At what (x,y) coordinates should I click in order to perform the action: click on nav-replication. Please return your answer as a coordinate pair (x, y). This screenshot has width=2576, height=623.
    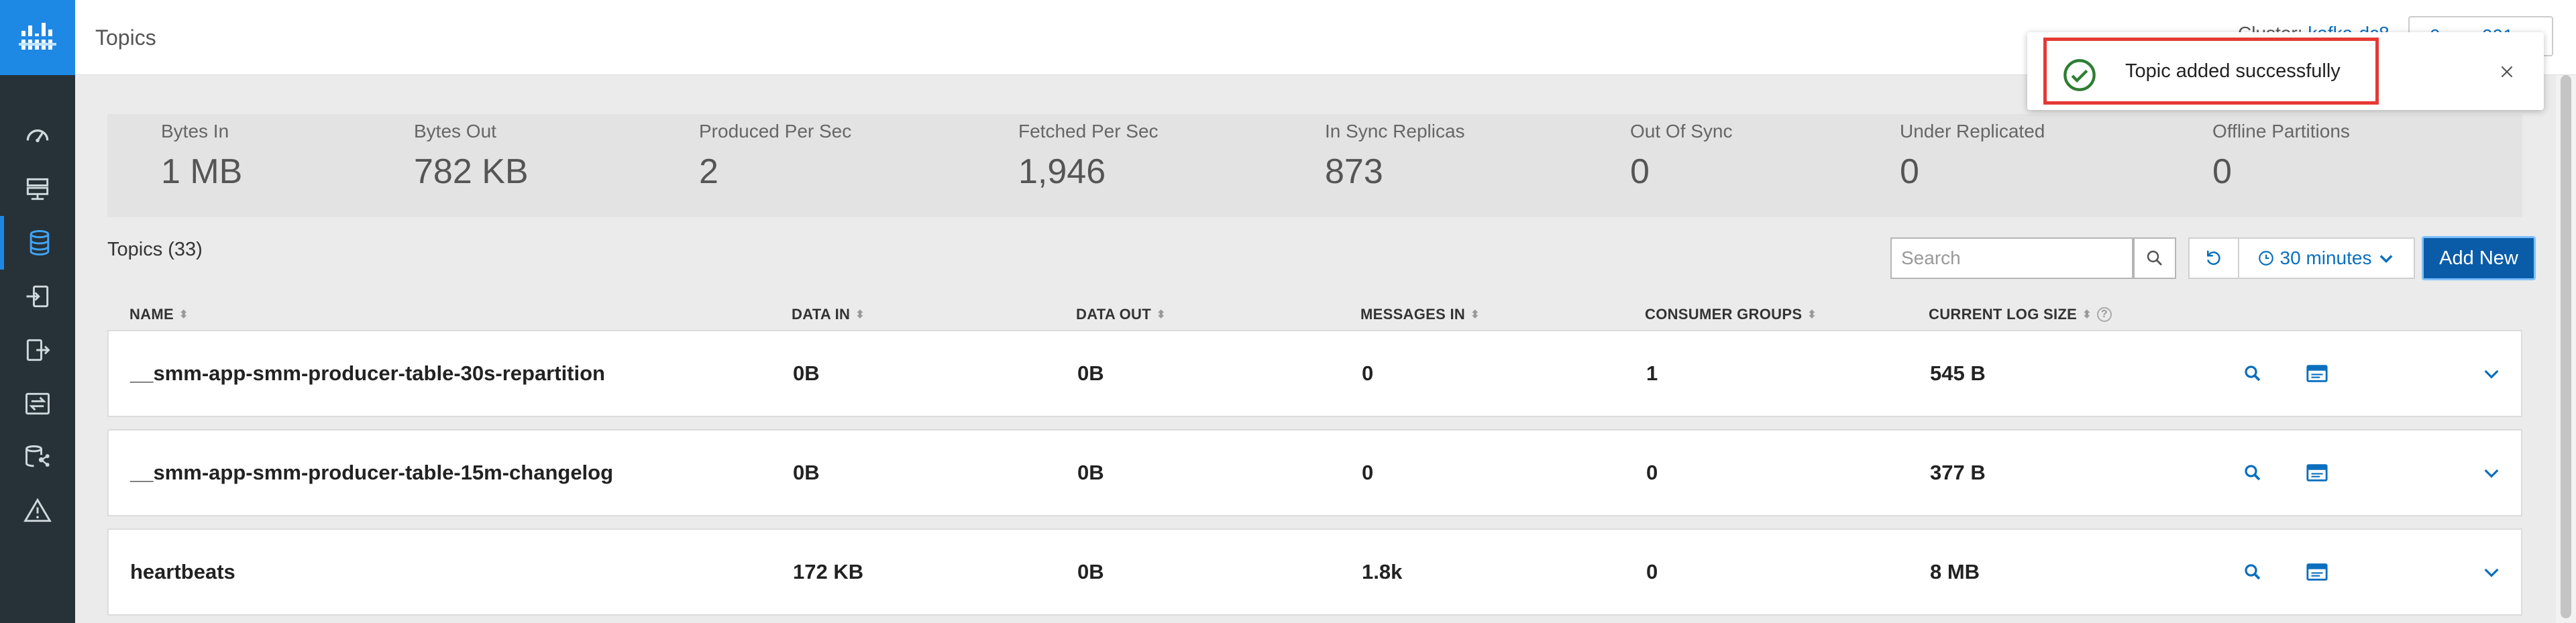
    Looking at the image, I should click on (37, 404).